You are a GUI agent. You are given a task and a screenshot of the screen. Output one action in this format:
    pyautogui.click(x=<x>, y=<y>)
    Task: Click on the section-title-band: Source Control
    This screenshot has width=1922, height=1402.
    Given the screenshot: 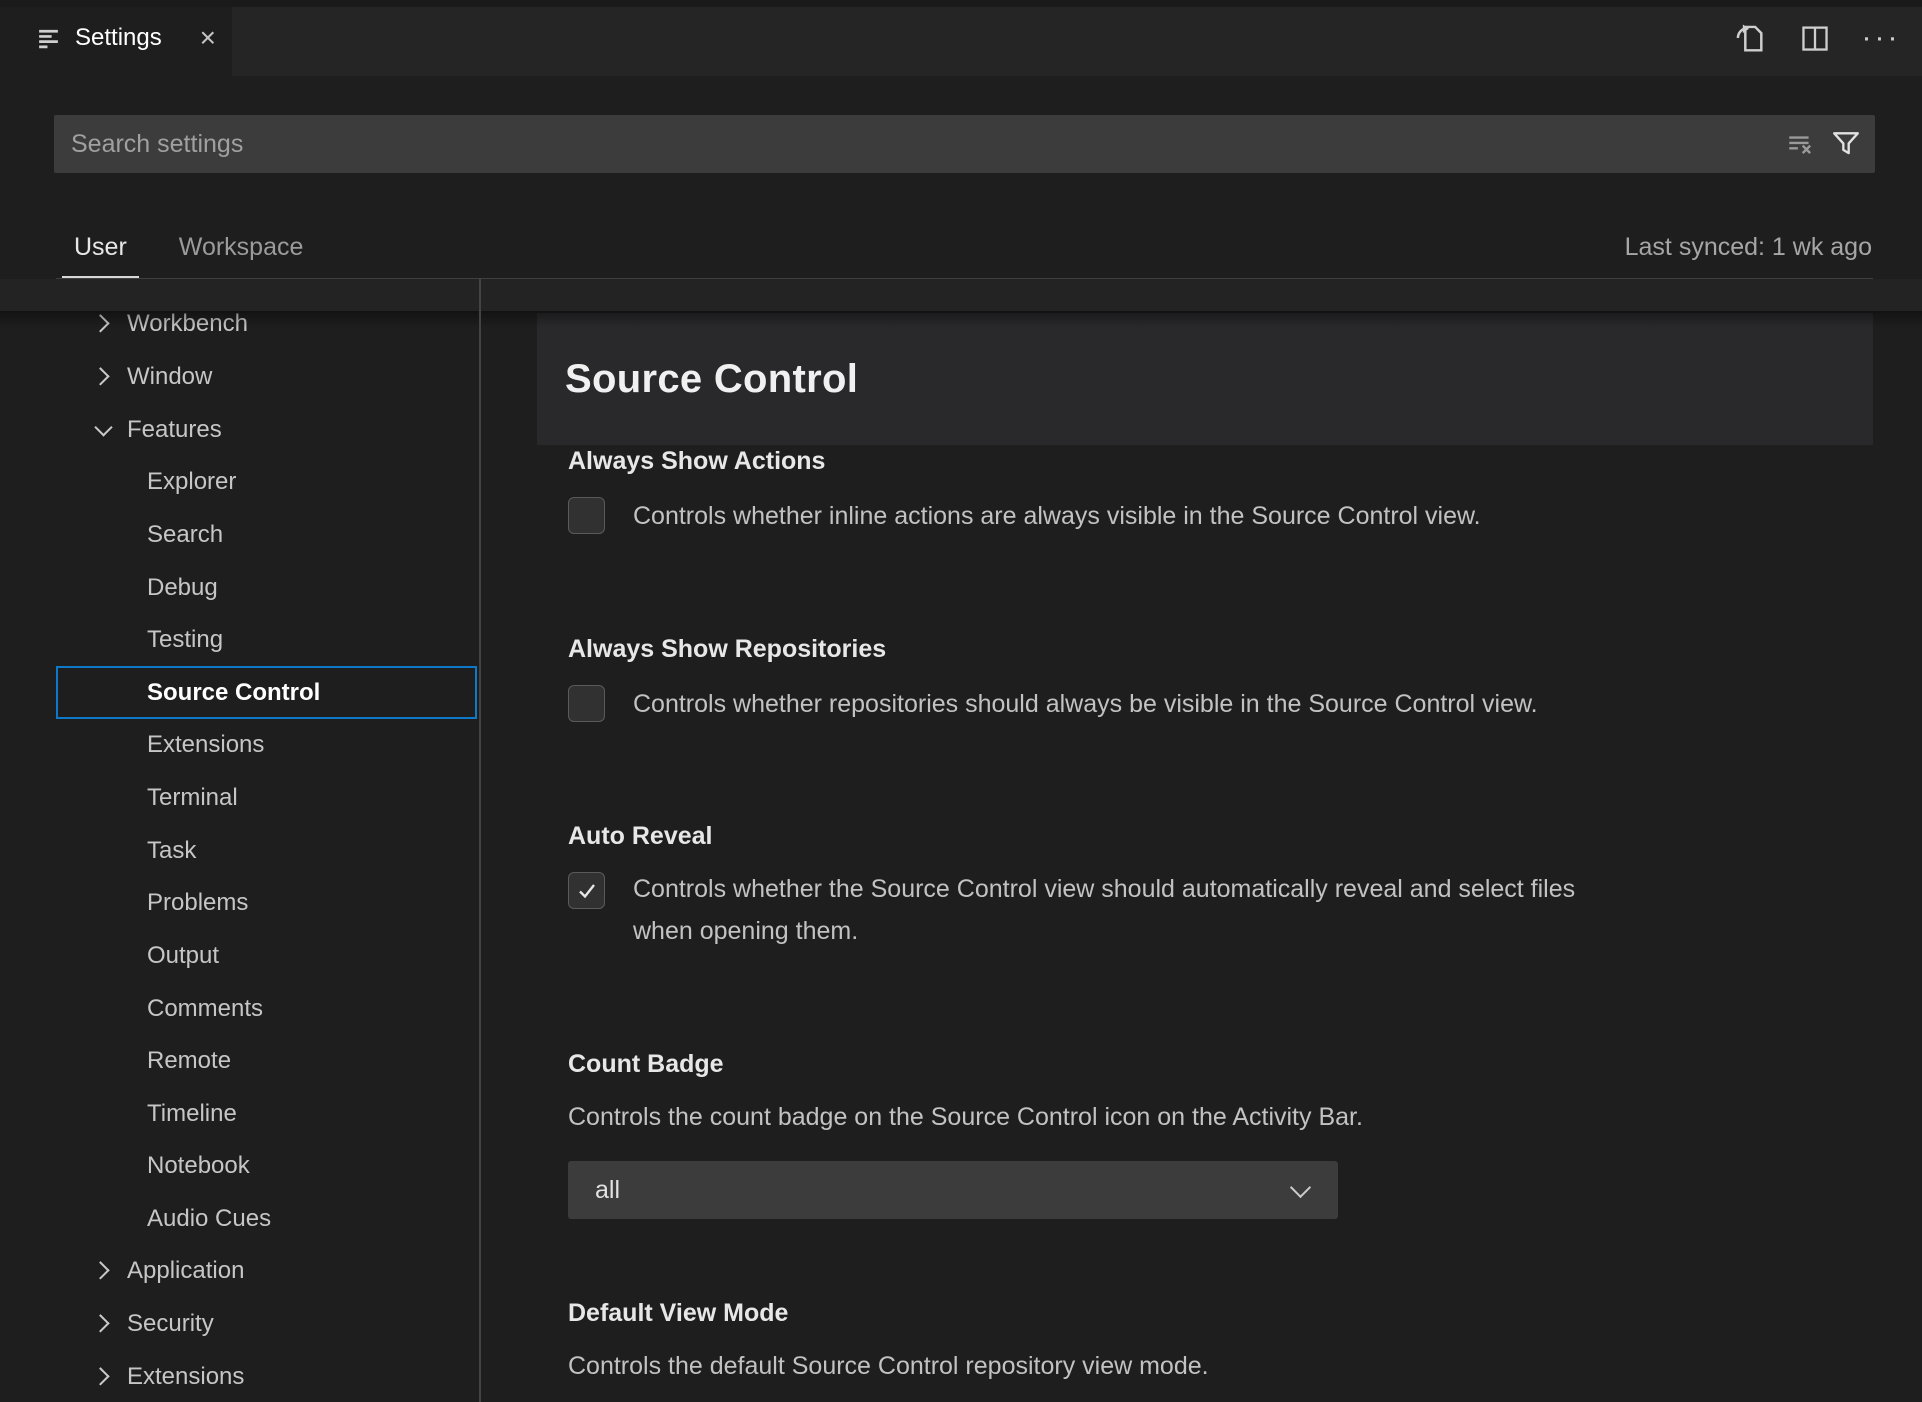 What is the action you would take?
    pyautogui.click(x=1205, y=379)
    